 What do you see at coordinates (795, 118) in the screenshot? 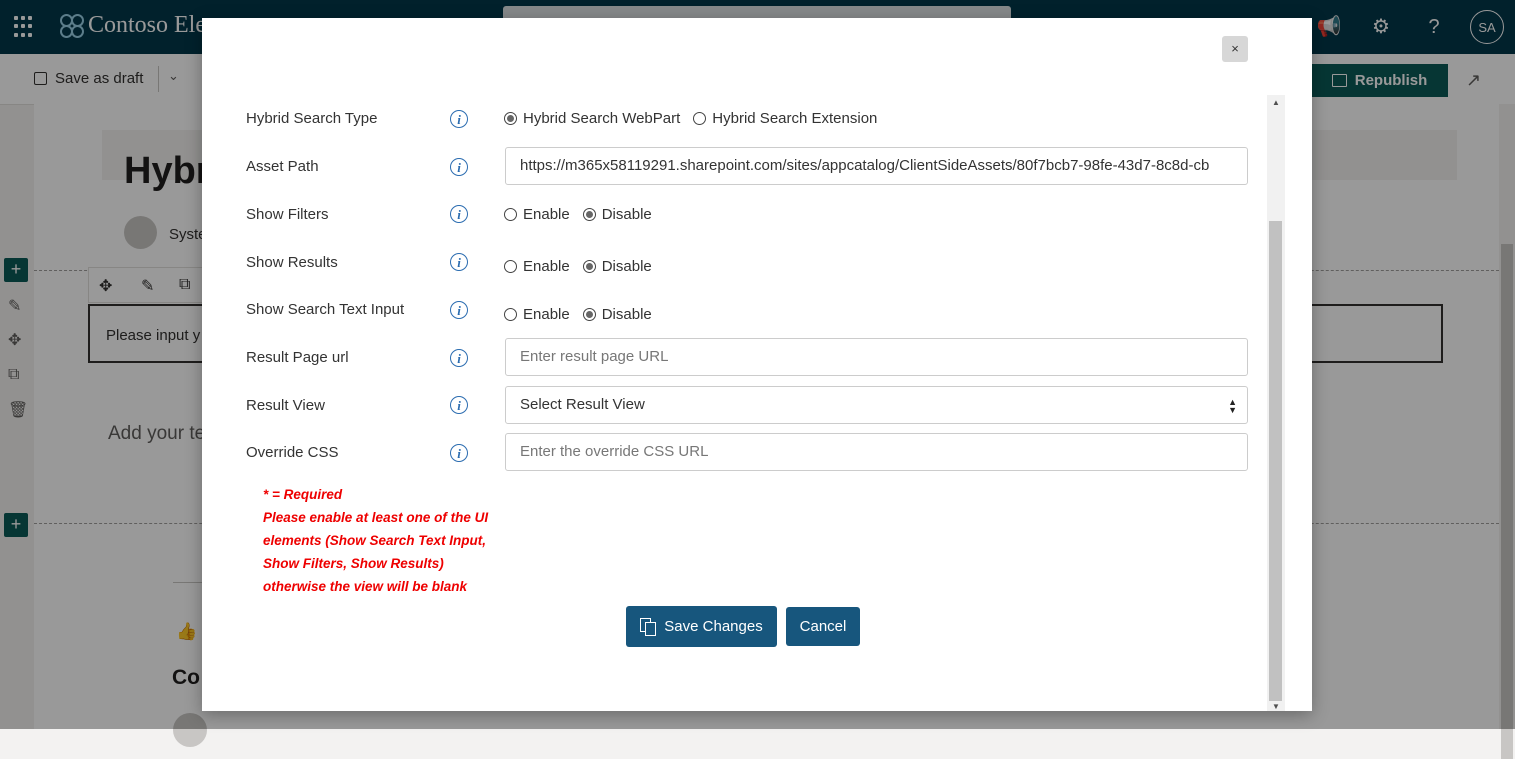
I see `radio-label: Hybrid Search Extension` at bounding box center [795, 118].